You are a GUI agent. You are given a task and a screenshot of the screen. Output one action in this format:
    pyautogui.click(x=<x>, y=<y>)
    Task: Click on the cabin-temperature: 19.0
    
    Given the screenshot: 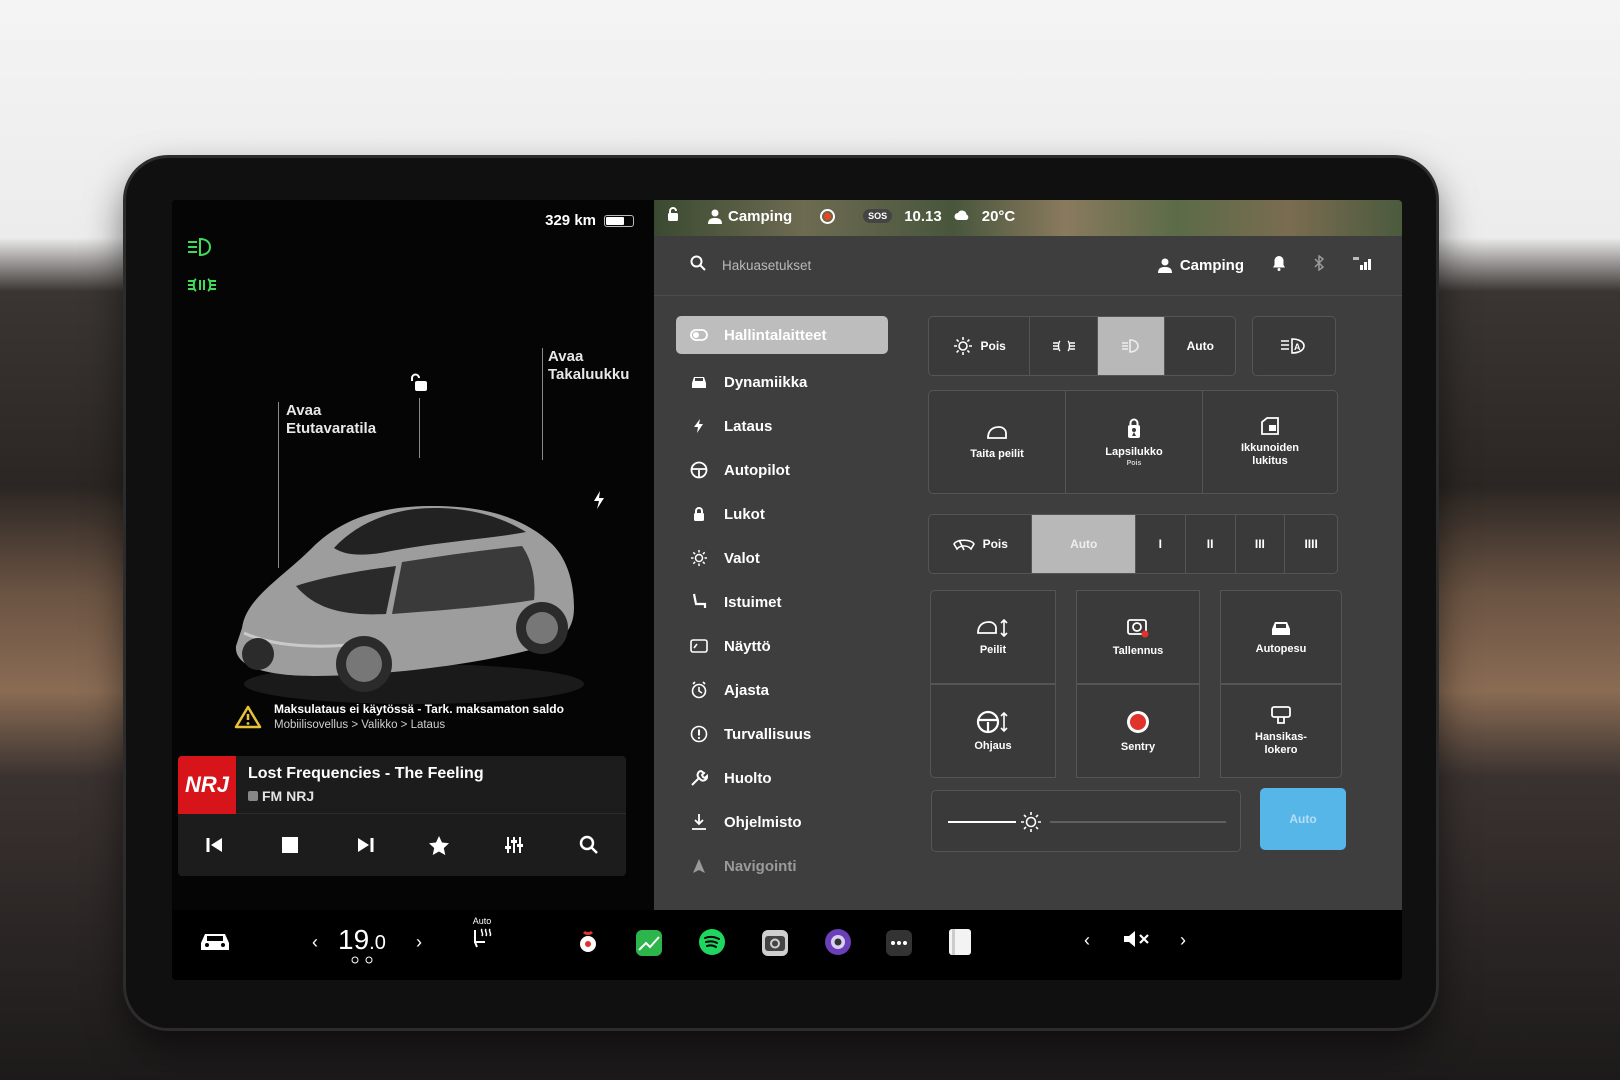 What is the action you would take?
    pyautogui.click(x=362, y=944)
    